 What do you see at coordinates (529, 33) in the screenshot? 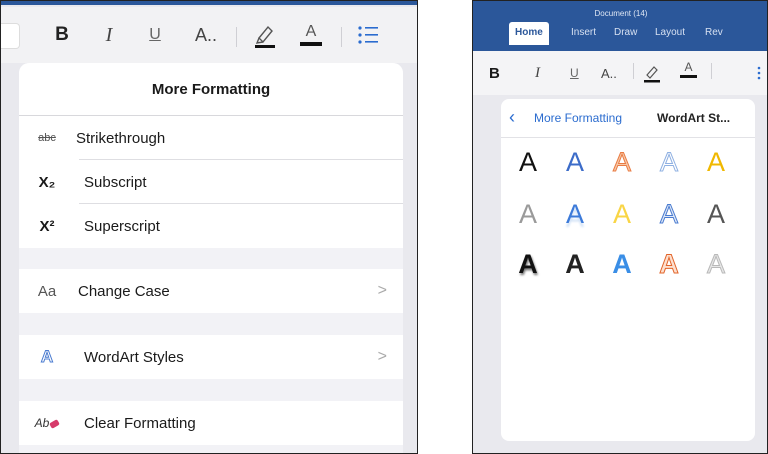
I see `tab-home: Home` at bounding box center [529, 33].